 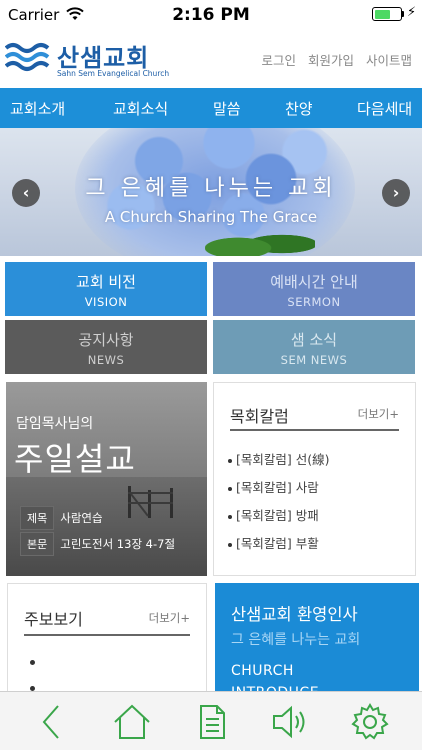 I want to click on sermon-topic-row: 제목 사람연습, so click(x=61, y=518).